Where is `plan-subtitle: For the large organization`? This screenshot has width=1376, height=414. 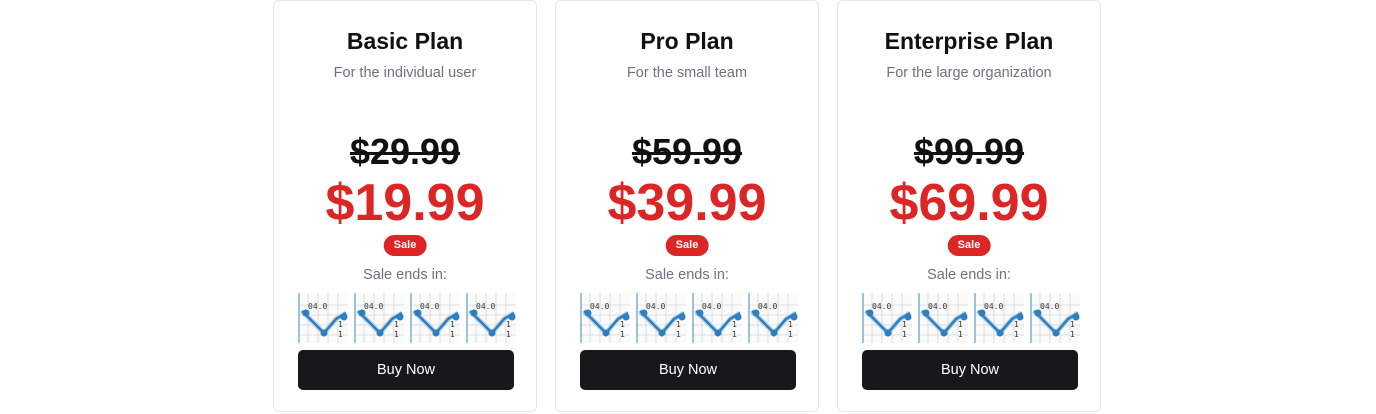 plan-subtitle: For the large organization is located at coordinates (969, 73).